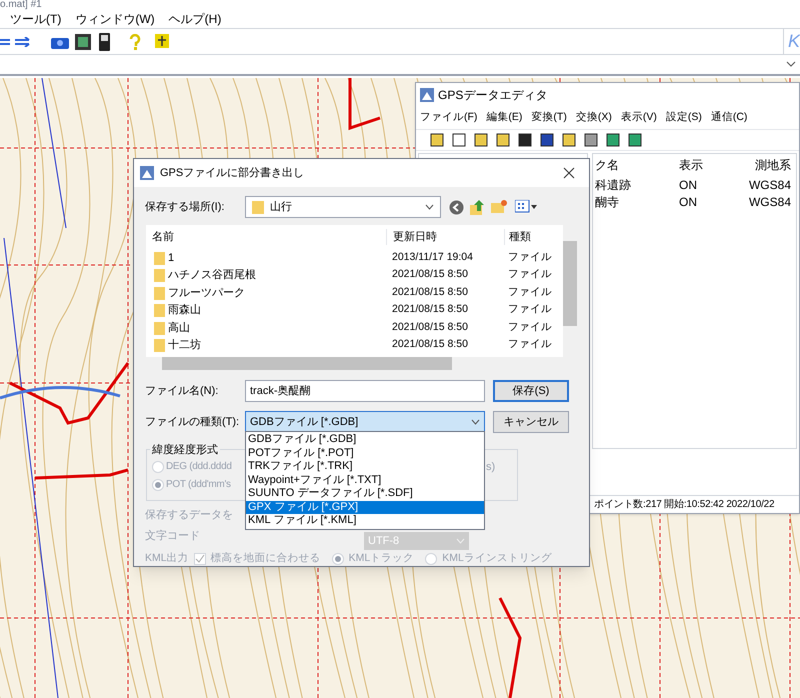 Image resolution: width=800 pixels, height=698 pixels. Describe the element at coordinates (456, 207) in the screenshot. I see `back-icon` at that location.